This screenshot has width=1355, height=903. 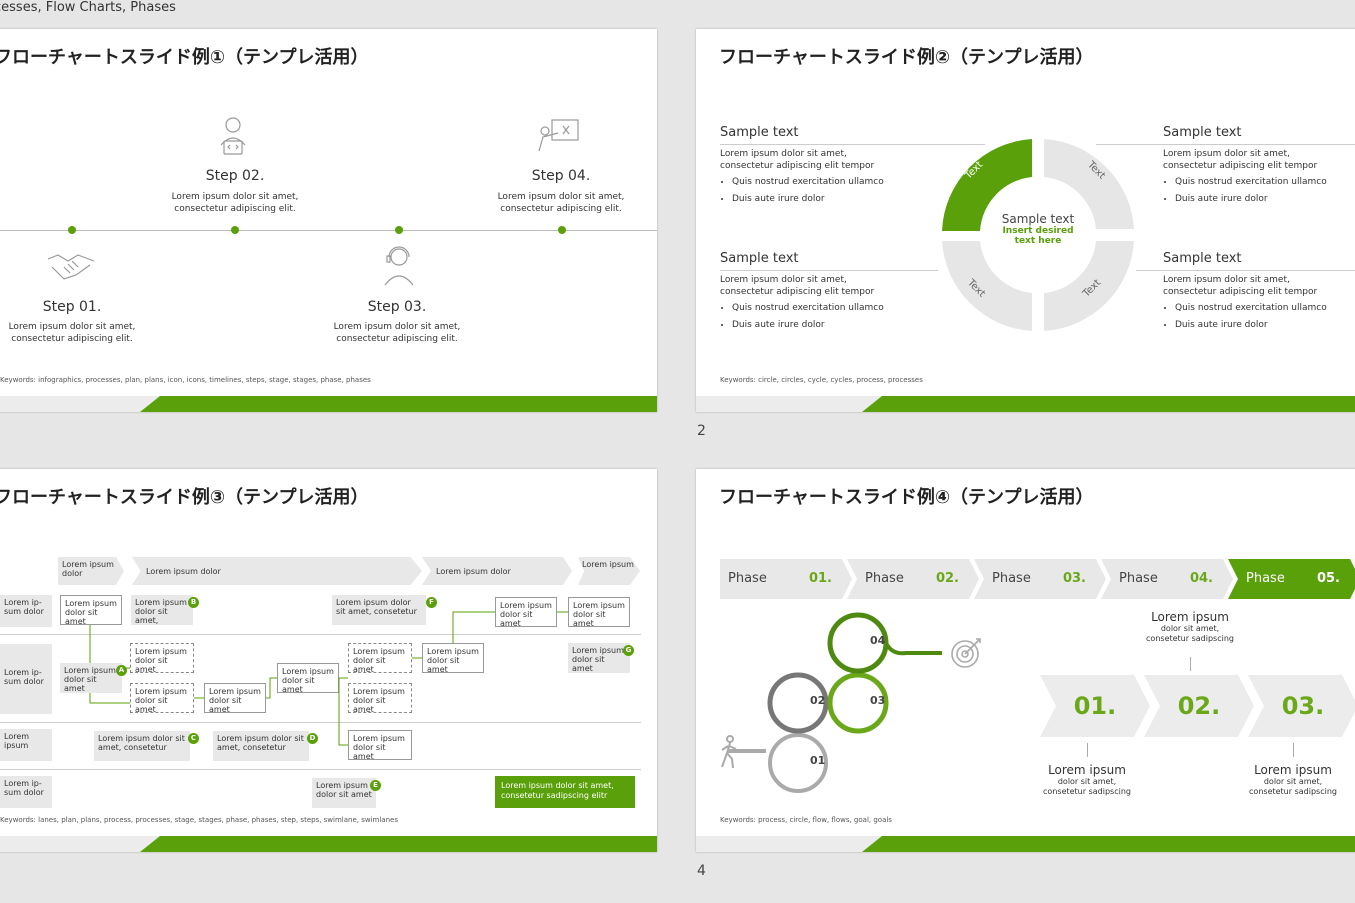 I want to click on phase-number: 03., so click(x=1074, y=578).